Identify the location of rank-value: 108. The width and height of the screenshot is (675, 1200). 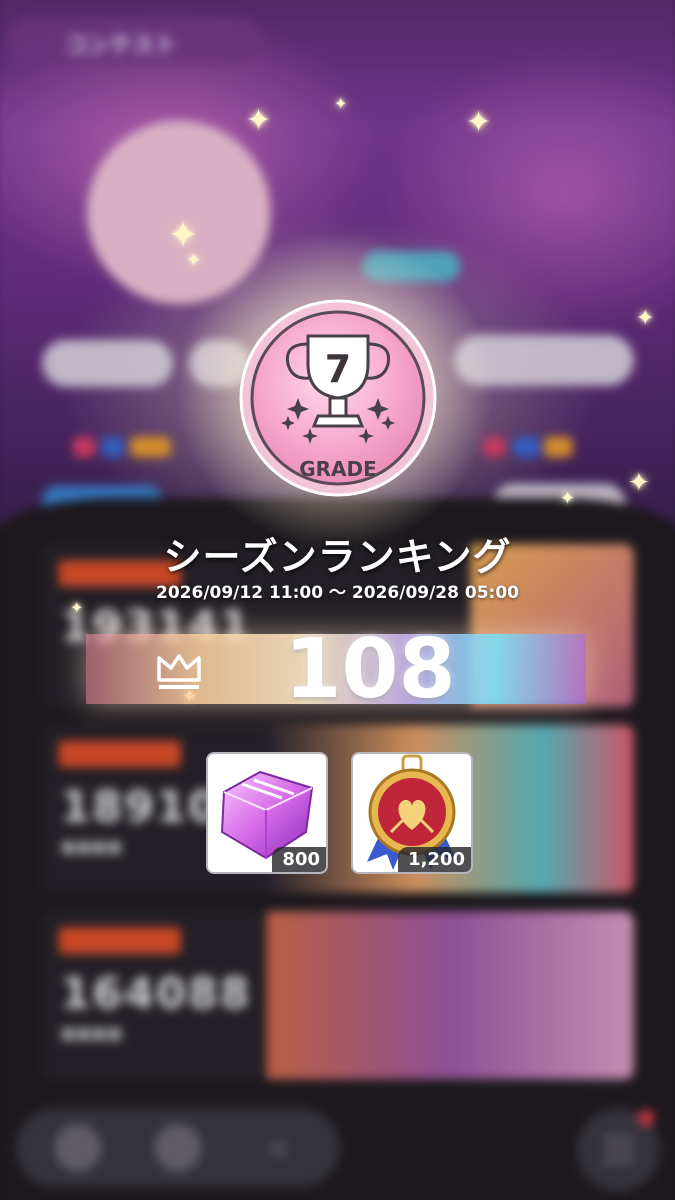
(370, 669).